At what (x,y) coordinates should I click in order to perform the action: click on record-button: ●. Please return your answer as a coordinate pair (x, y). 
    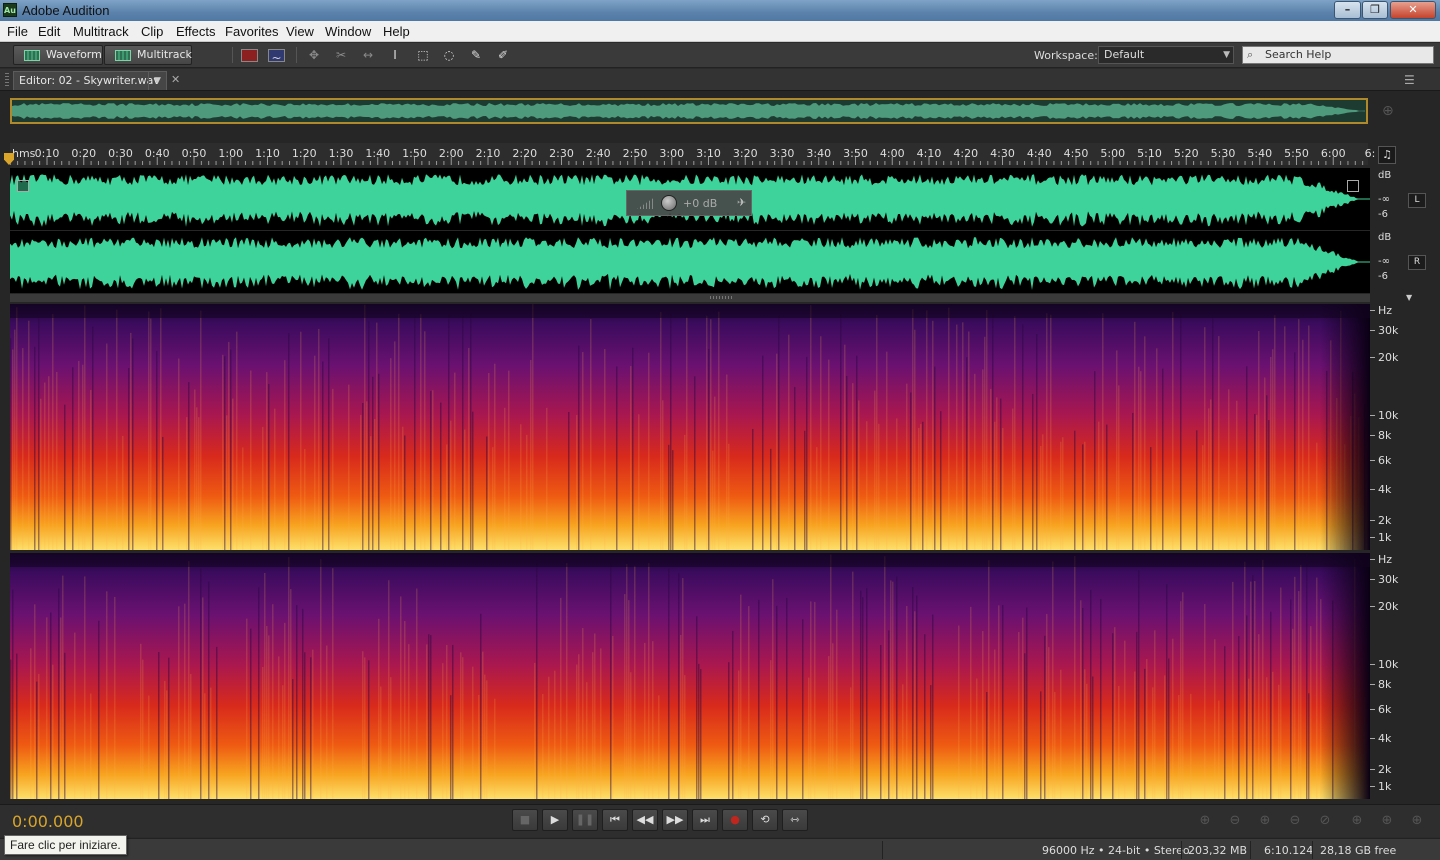
    Looking at the image, I should click on (735, 820).